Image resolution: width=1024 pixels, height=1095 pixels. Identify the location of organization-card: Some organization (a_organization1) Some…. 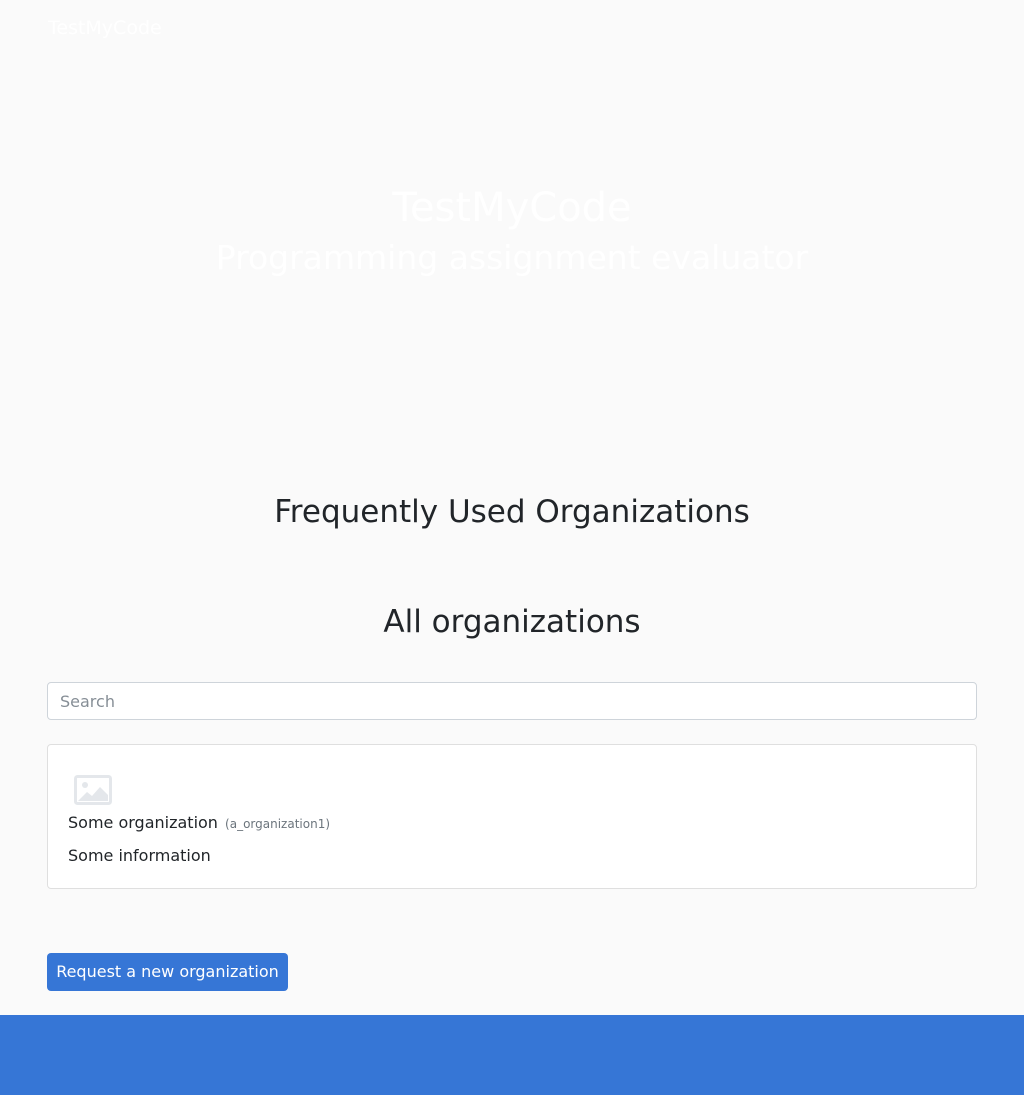
(512, 816).